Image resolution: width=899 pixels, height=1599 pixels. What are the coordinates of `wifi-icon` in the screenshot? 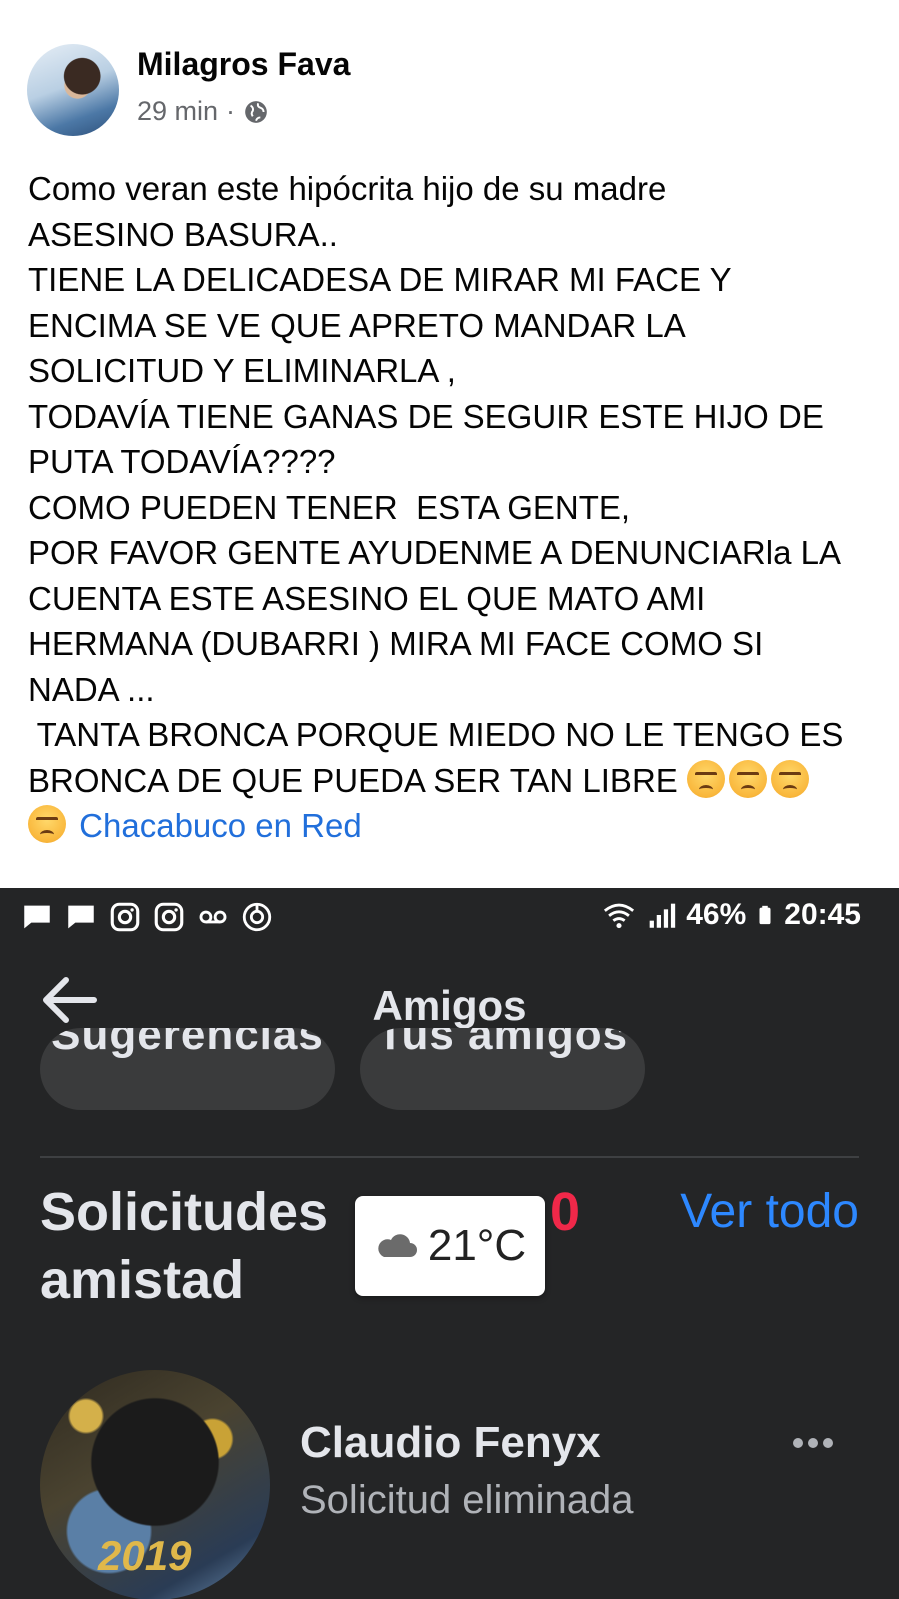 It's located at (619, 916).